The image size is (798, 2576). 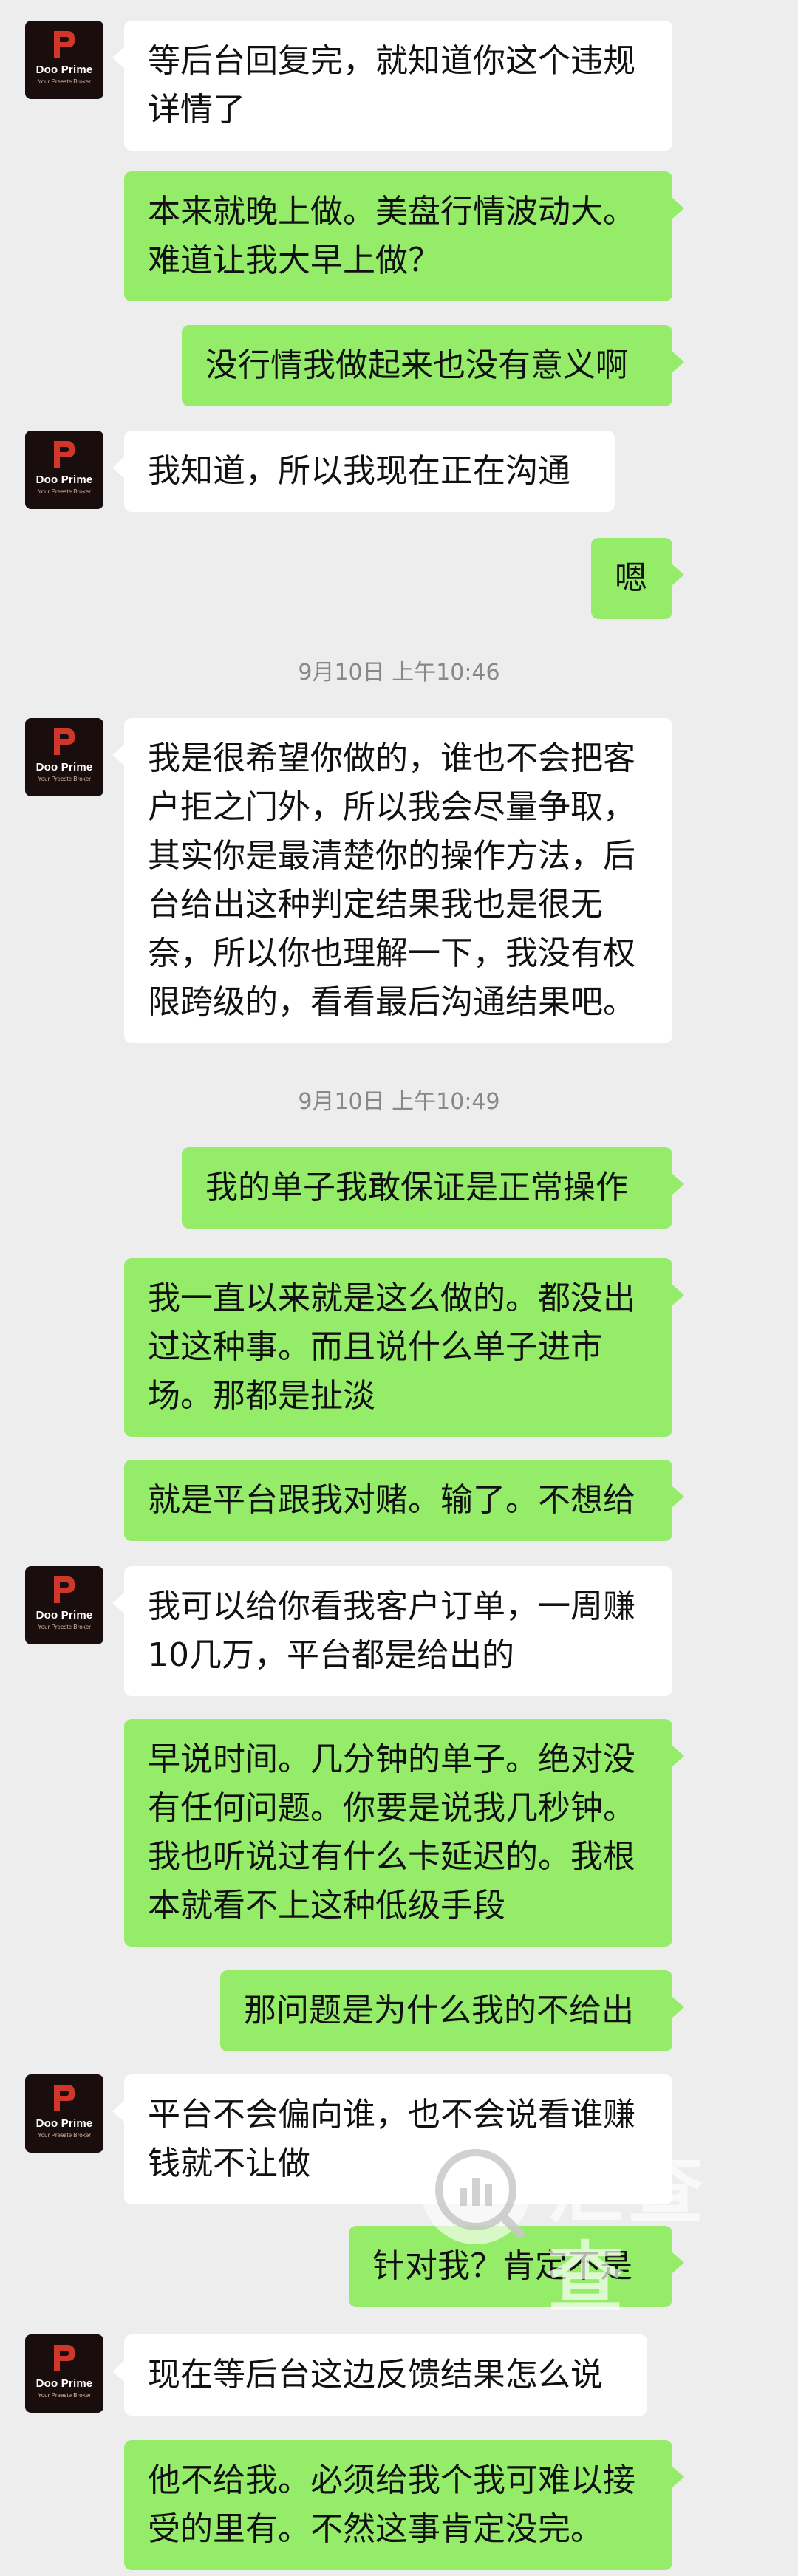 What do you see at coordinates (433, 1188) in the screenshot?
I see `message-bubble: 我的单子我敢保证是正常操作` at bounding box center [433, 1188].